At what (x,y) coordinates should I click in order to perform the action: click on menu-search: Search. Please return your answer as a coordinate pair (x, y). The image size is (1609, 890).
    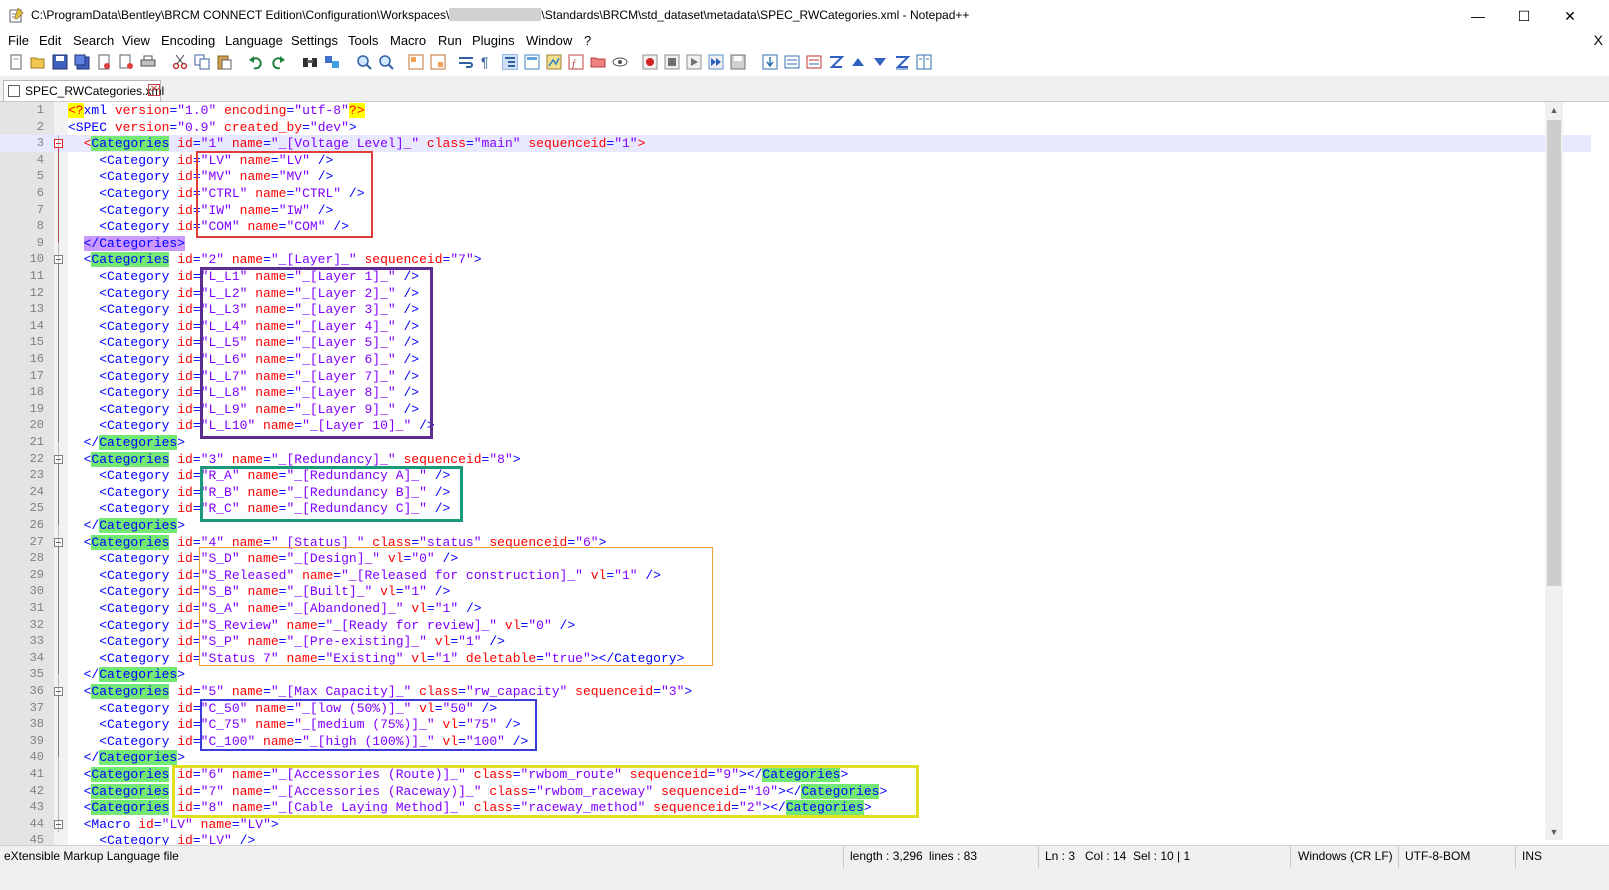
    Looking at the image, I should click on (93, 40).